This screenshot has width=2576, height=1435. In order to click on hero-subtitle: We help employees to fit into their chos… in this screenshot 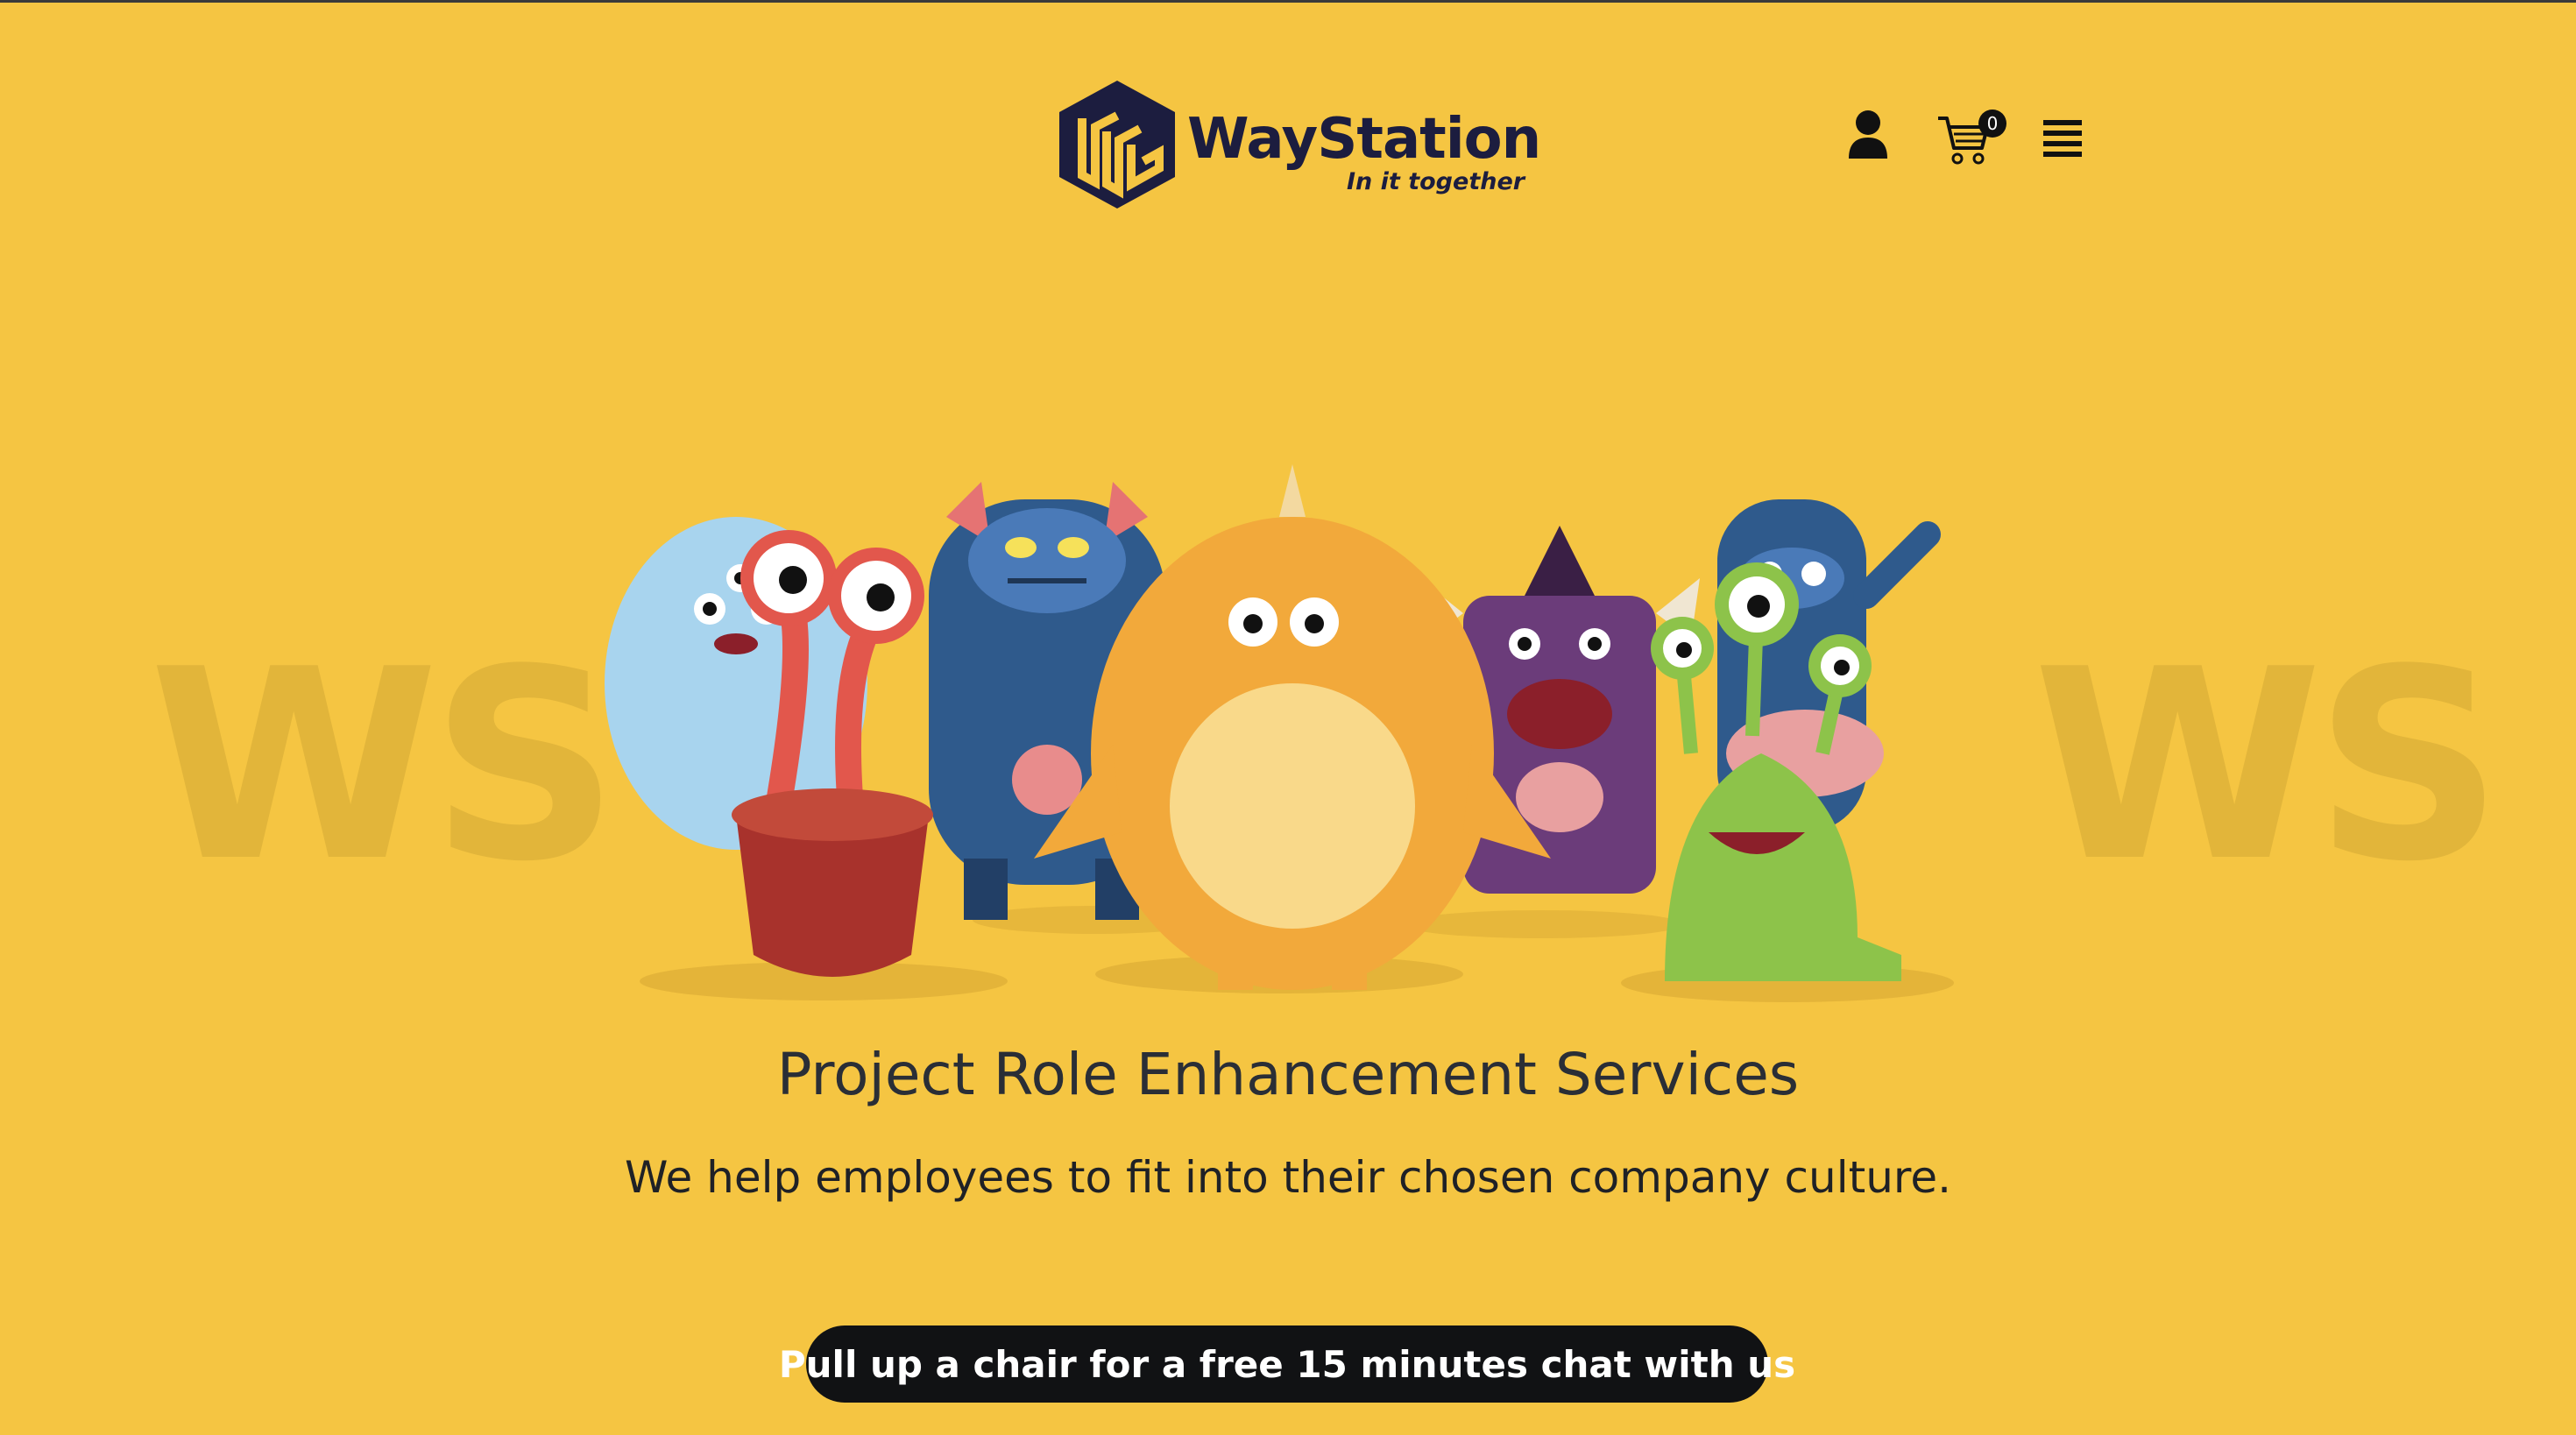, I will do `click(1287, 1177)`.